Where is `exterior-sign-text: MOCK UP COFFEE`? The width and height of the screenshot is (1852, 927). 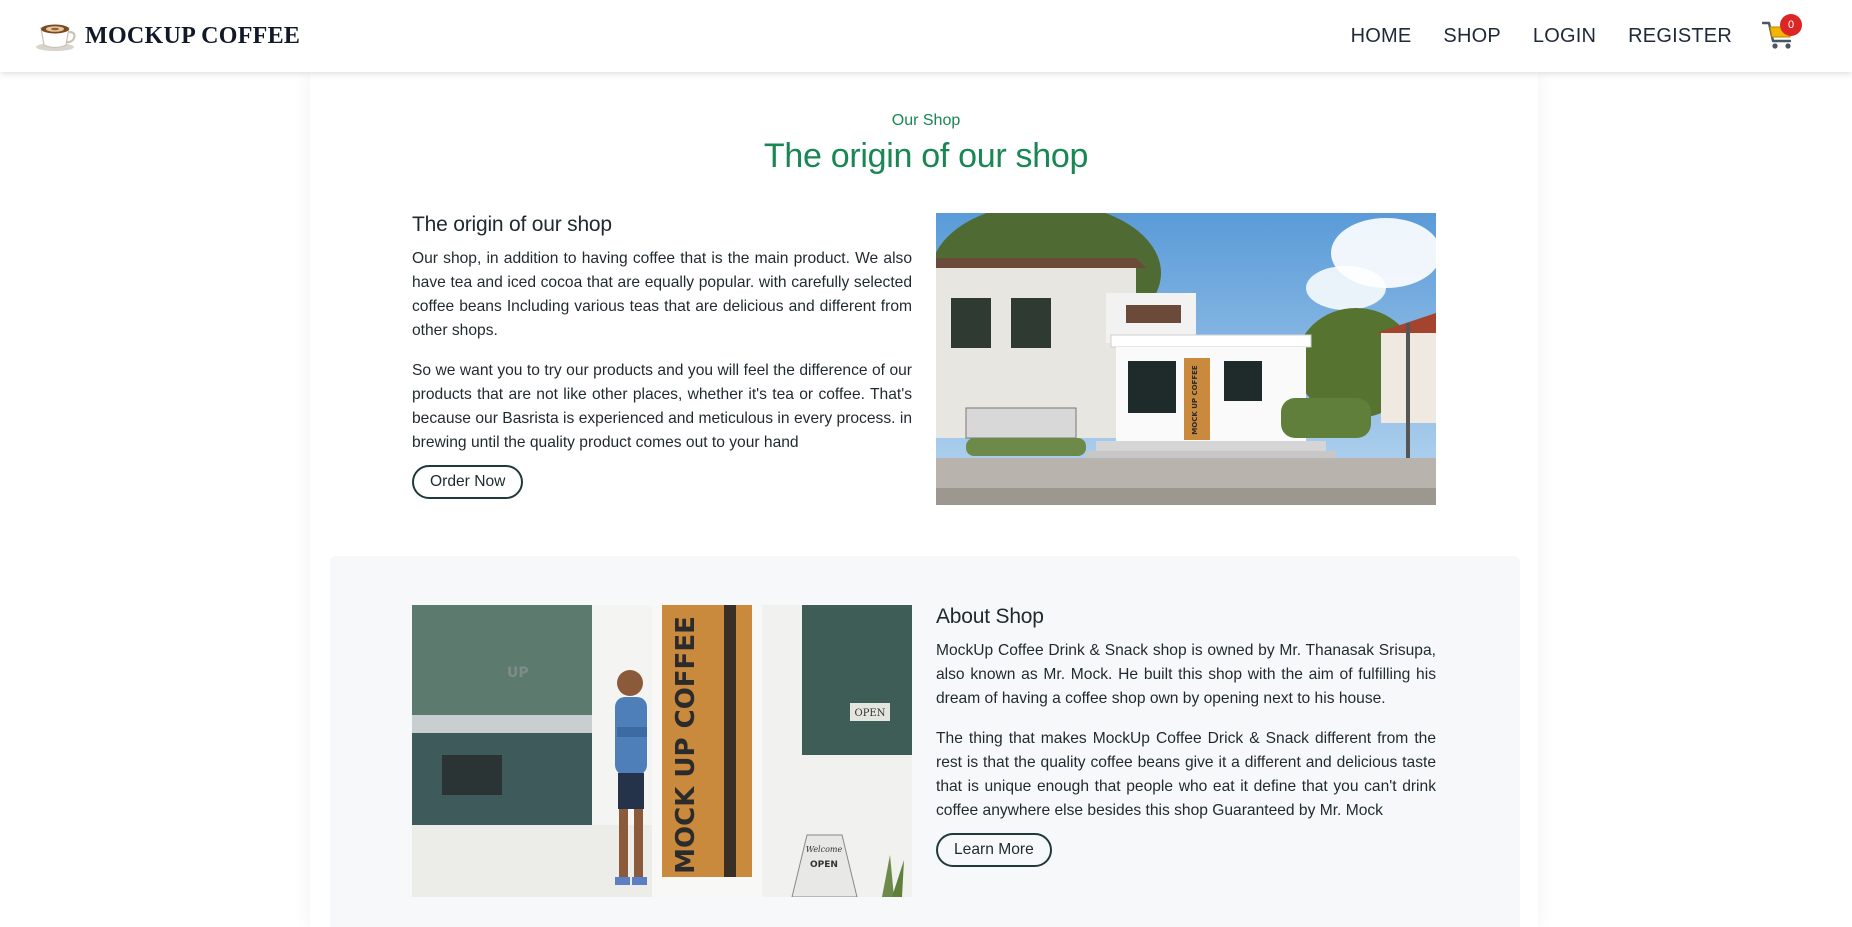 exterior-sign-text: MOCK UP COFFEE is located at coordinates (1195, 400).